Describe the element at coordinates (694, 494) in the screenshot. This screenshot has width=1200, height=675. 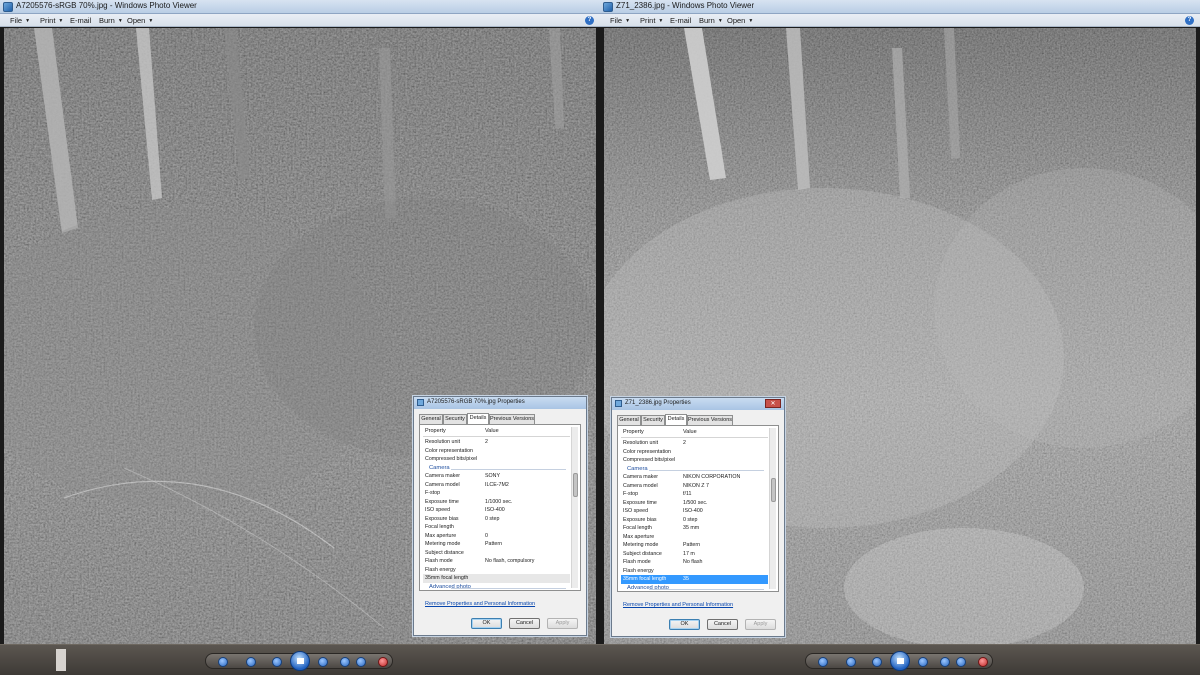
I see `property-row: F-stop f/11` at that location.